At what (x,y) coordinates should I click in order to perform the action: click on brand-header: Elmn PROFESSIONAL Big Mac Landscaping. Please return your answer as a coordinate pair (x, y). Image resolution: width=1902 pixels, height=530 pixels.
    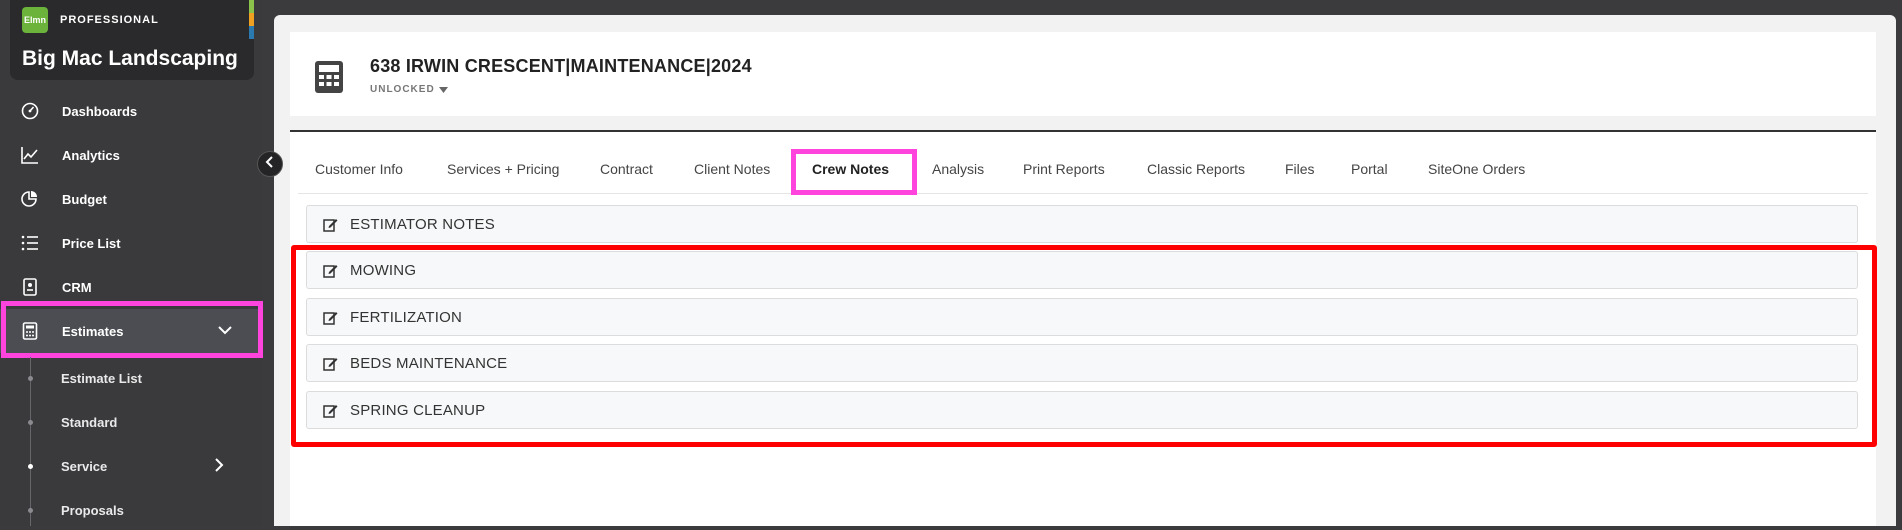
    Looking at the image, I should click on (132, 40).